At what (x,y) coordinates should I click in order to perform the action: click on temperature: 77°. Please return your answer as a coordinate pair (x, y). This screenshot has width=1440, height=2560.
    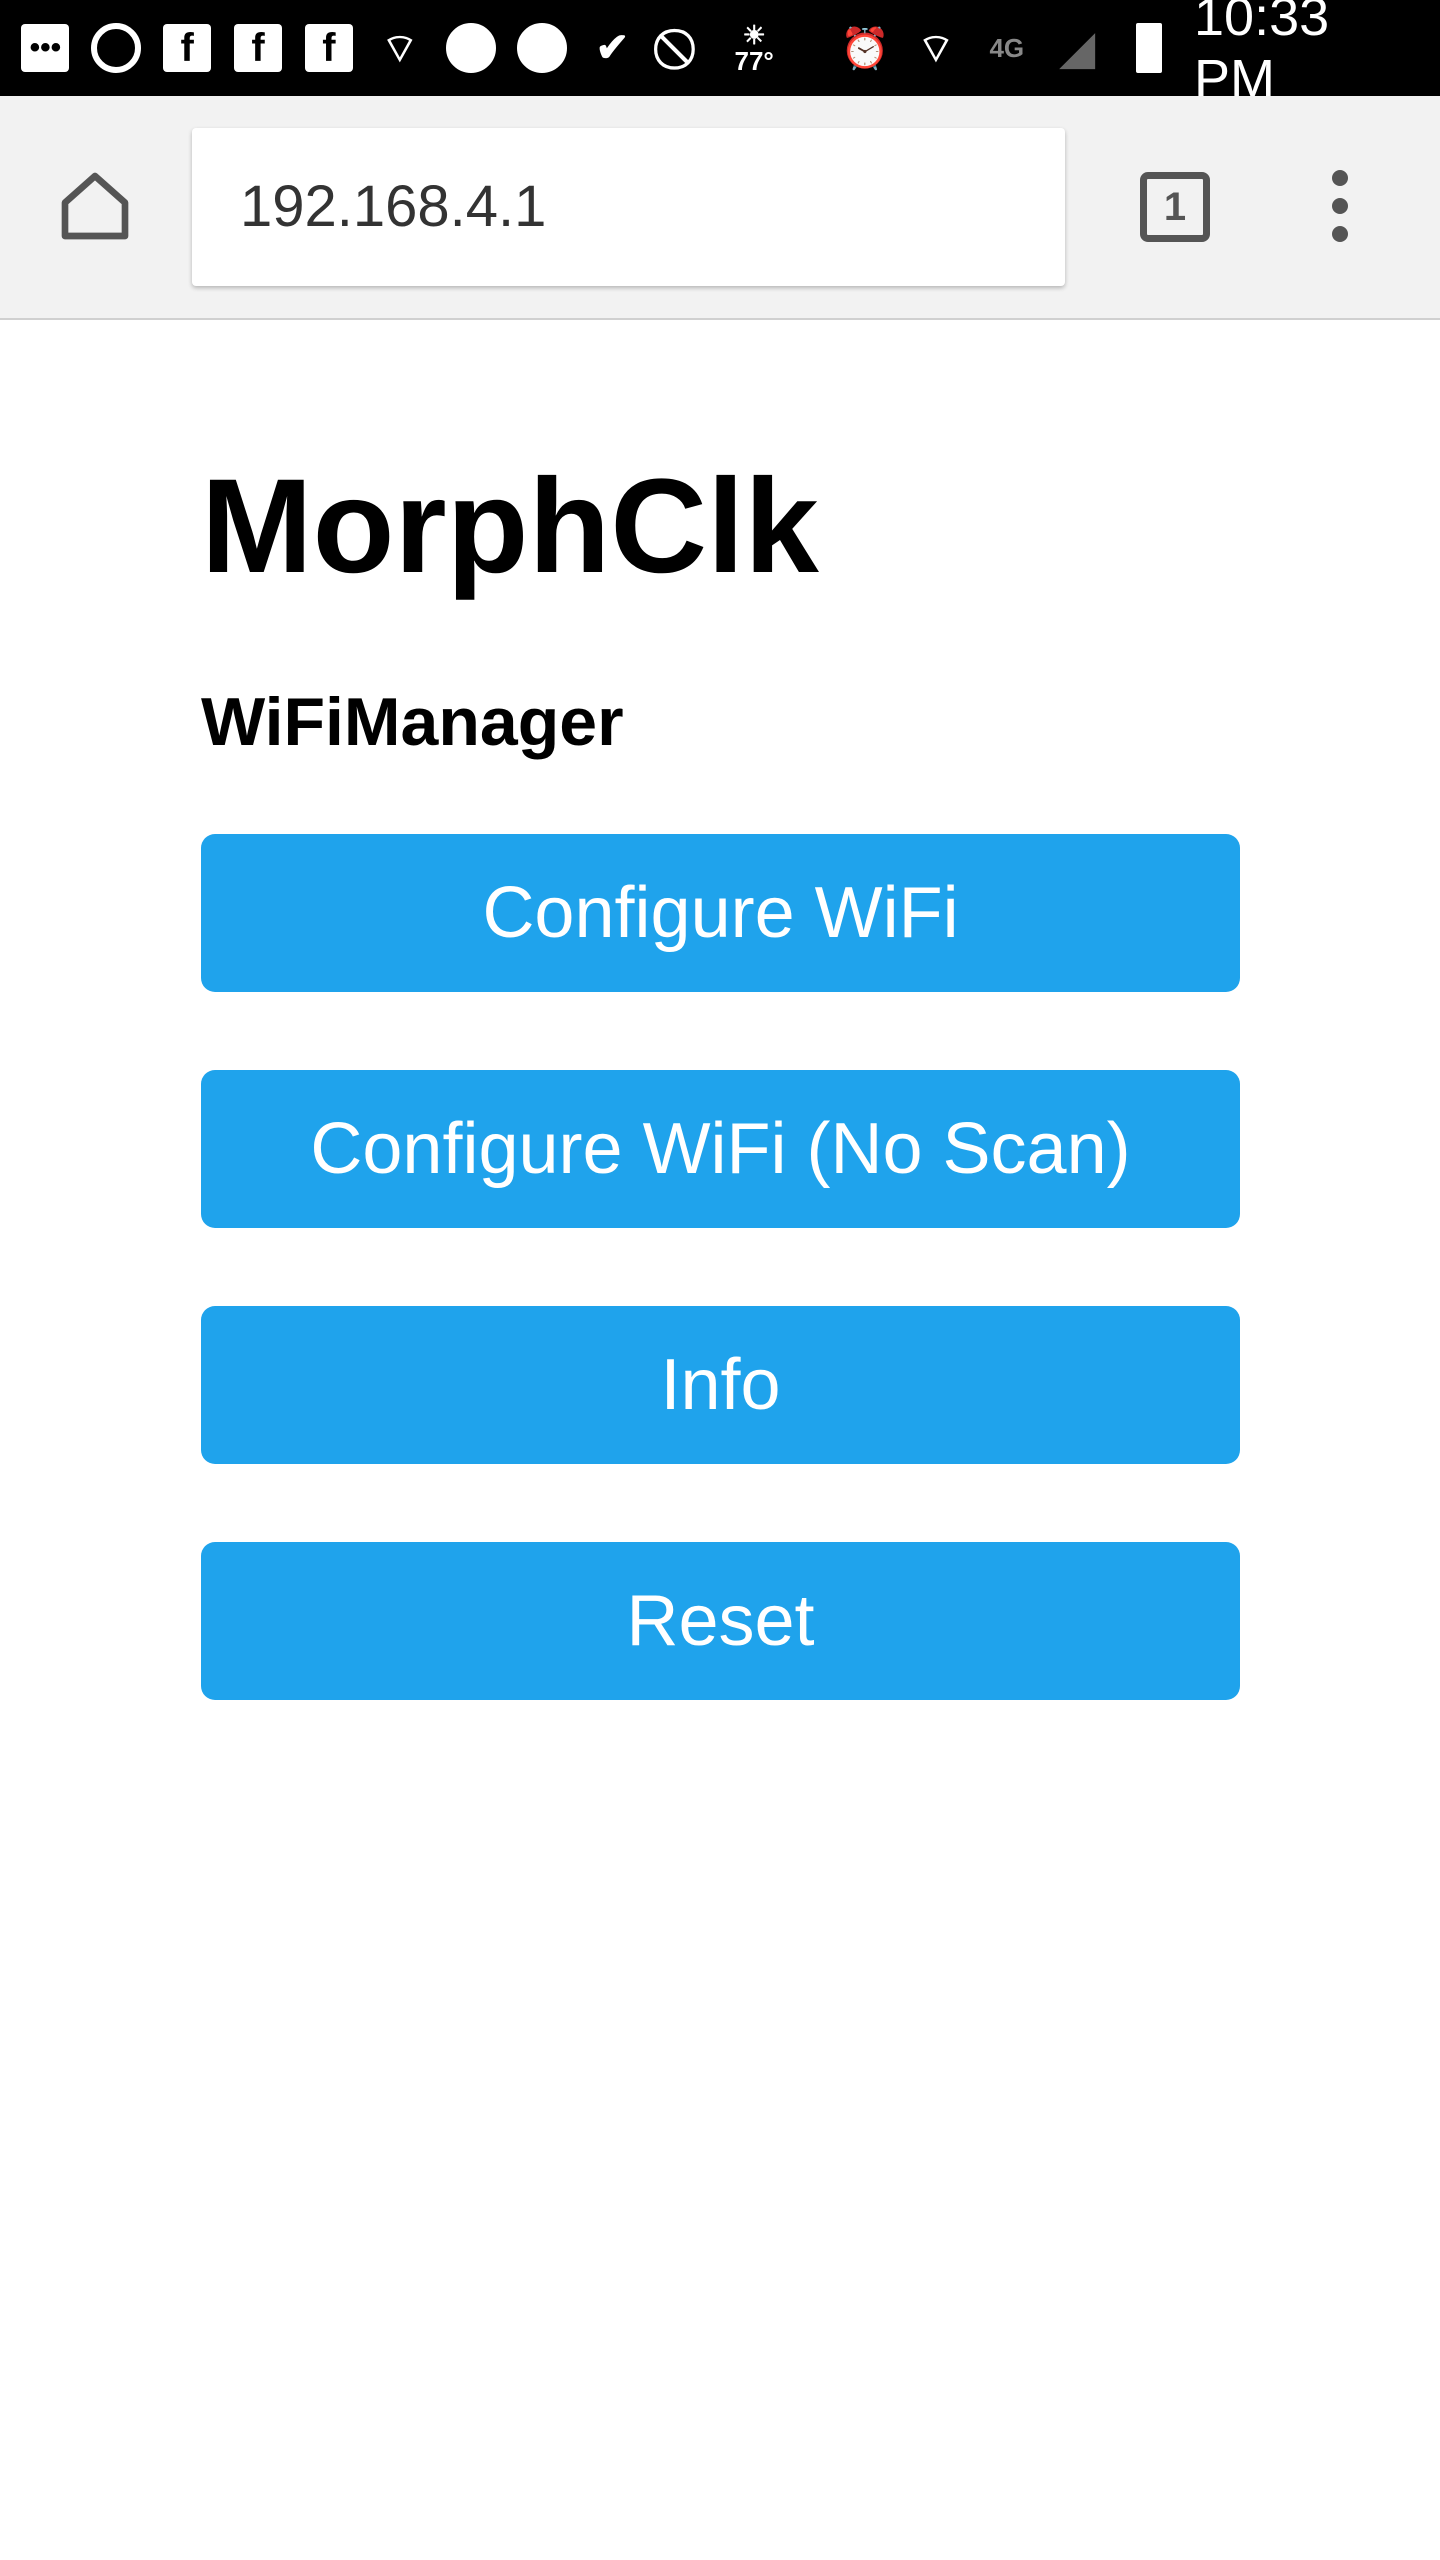
    Looking at the image, I should click on (754, 61).